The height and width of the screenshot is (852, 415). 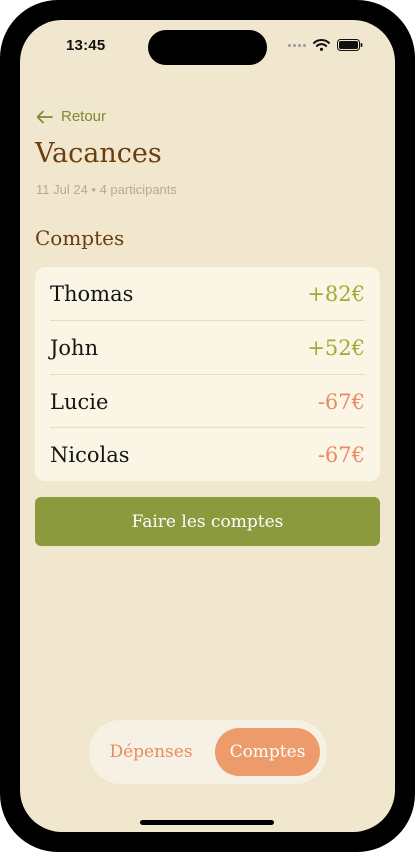 I want to click on wifi-icon, so click(x=321, y=45).